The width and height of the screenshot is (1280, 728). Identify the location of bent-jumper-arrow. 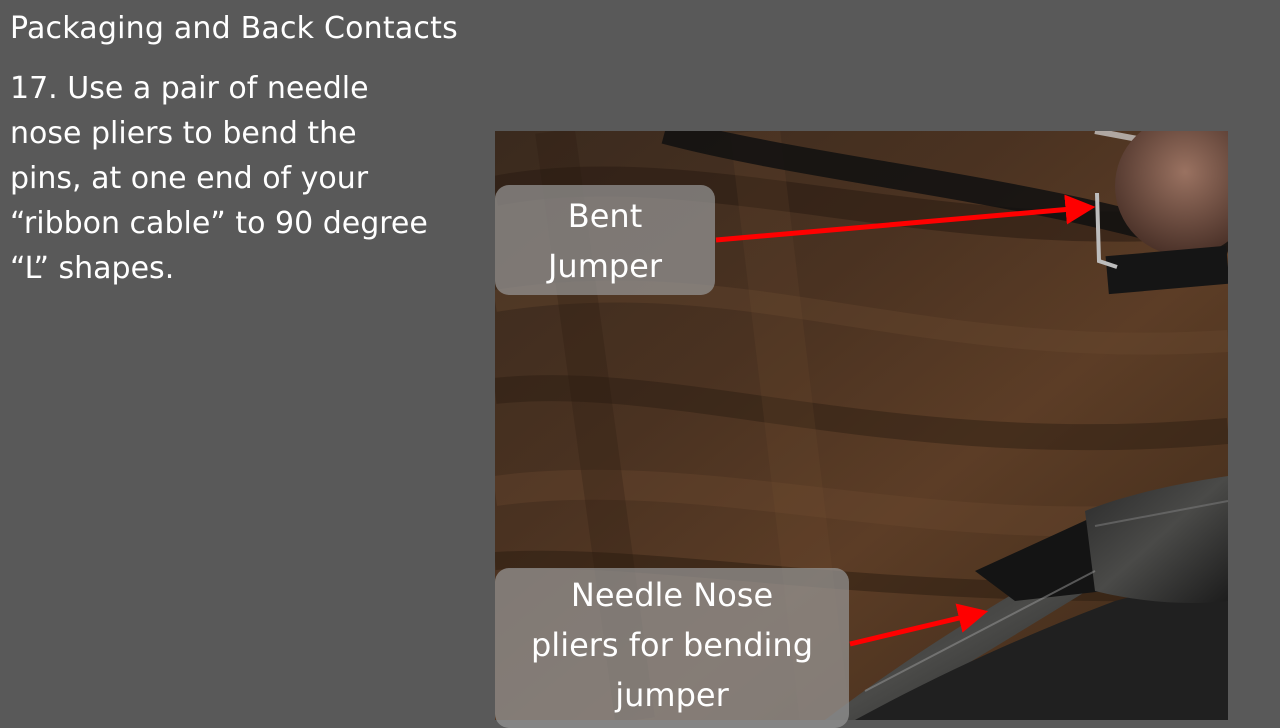
(905, 218).